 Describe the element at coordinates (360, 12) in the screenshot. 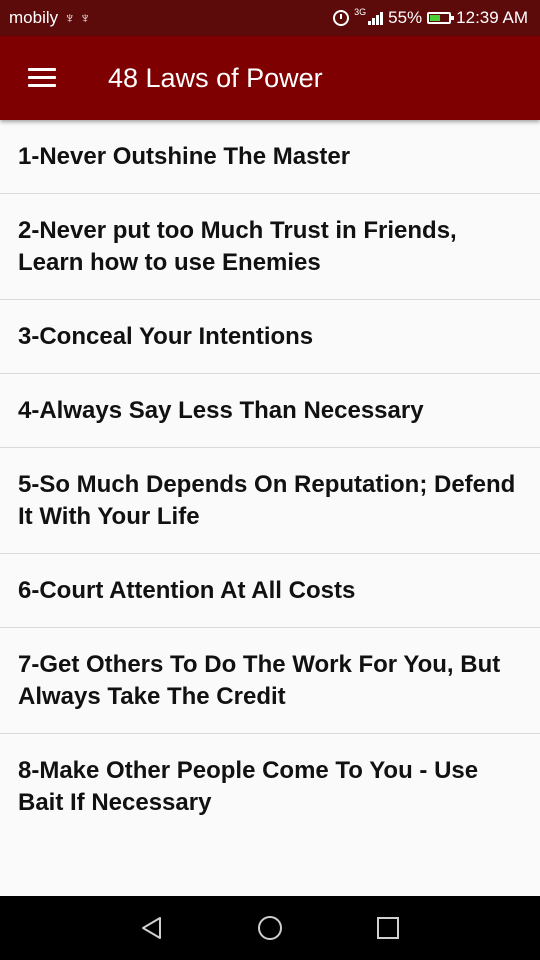

I see `network-type-label: 3G` at that location.